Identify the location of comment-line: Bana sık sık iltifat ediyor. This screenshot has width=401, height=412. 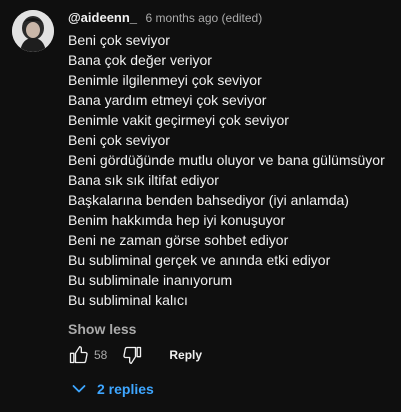
(143, 180).